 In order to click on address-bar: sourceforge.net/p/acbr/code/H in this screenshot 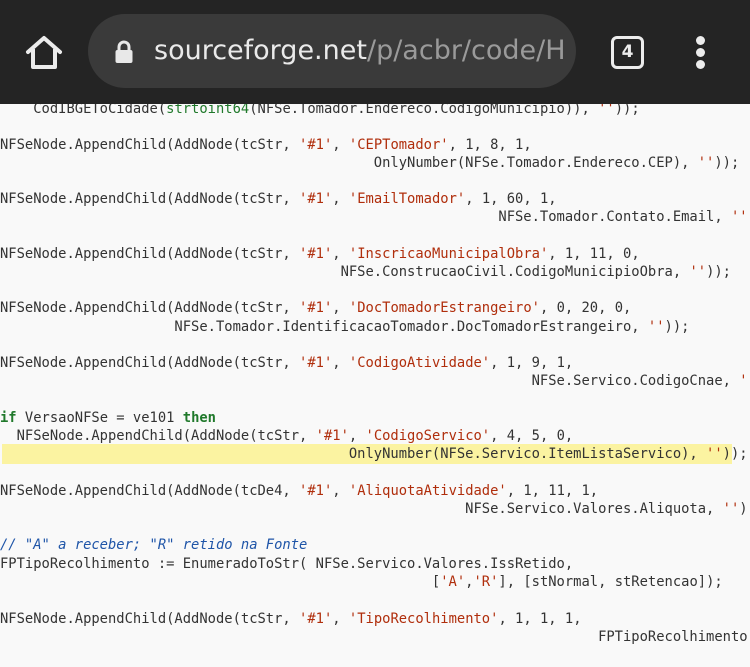, I will do `click(332, 51)`.